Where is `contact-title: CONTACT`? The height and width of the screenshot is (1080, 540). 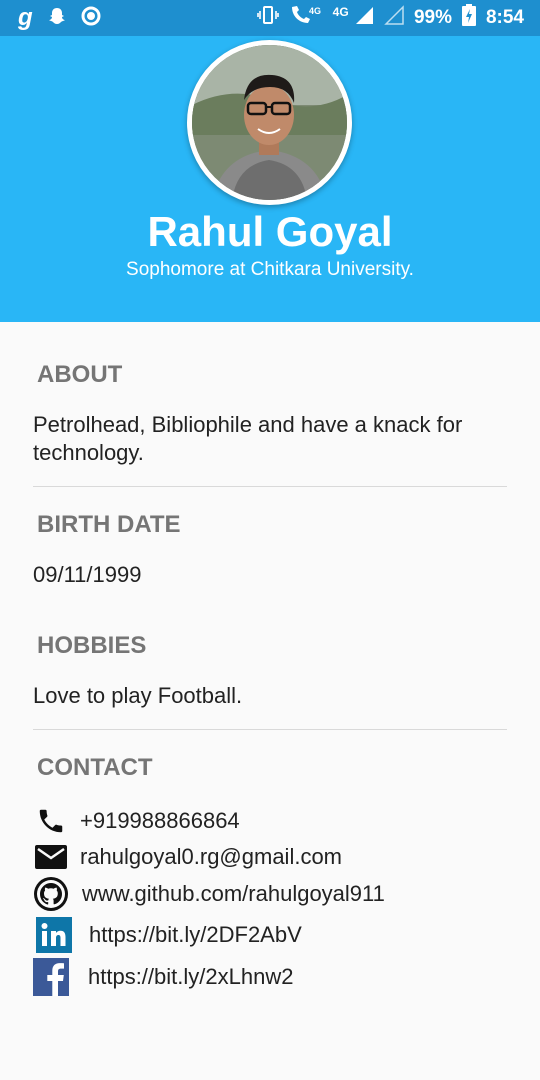 contact-title: CONTACT is located at coordinates (95, 767).